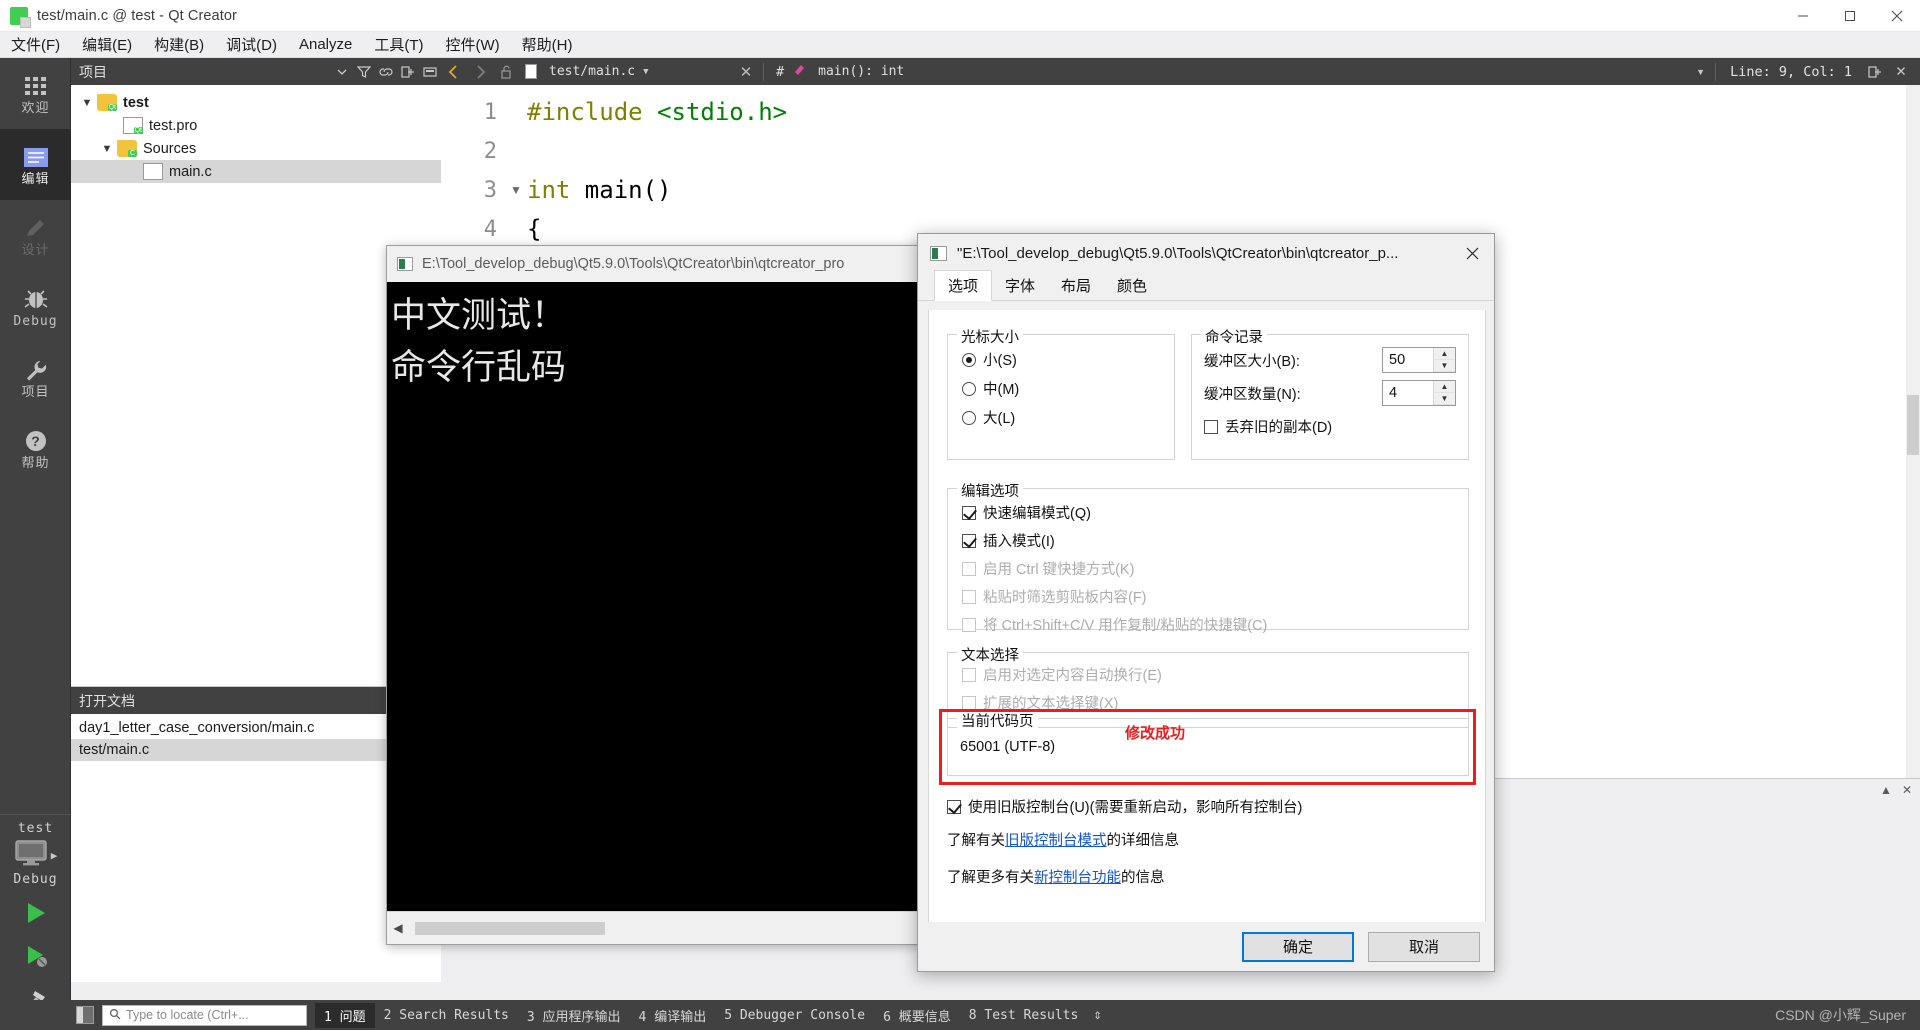 The image size is (1920, 1030). I want to click on output-tab-compile-output: 4 编译输出, so click(673, 1015).